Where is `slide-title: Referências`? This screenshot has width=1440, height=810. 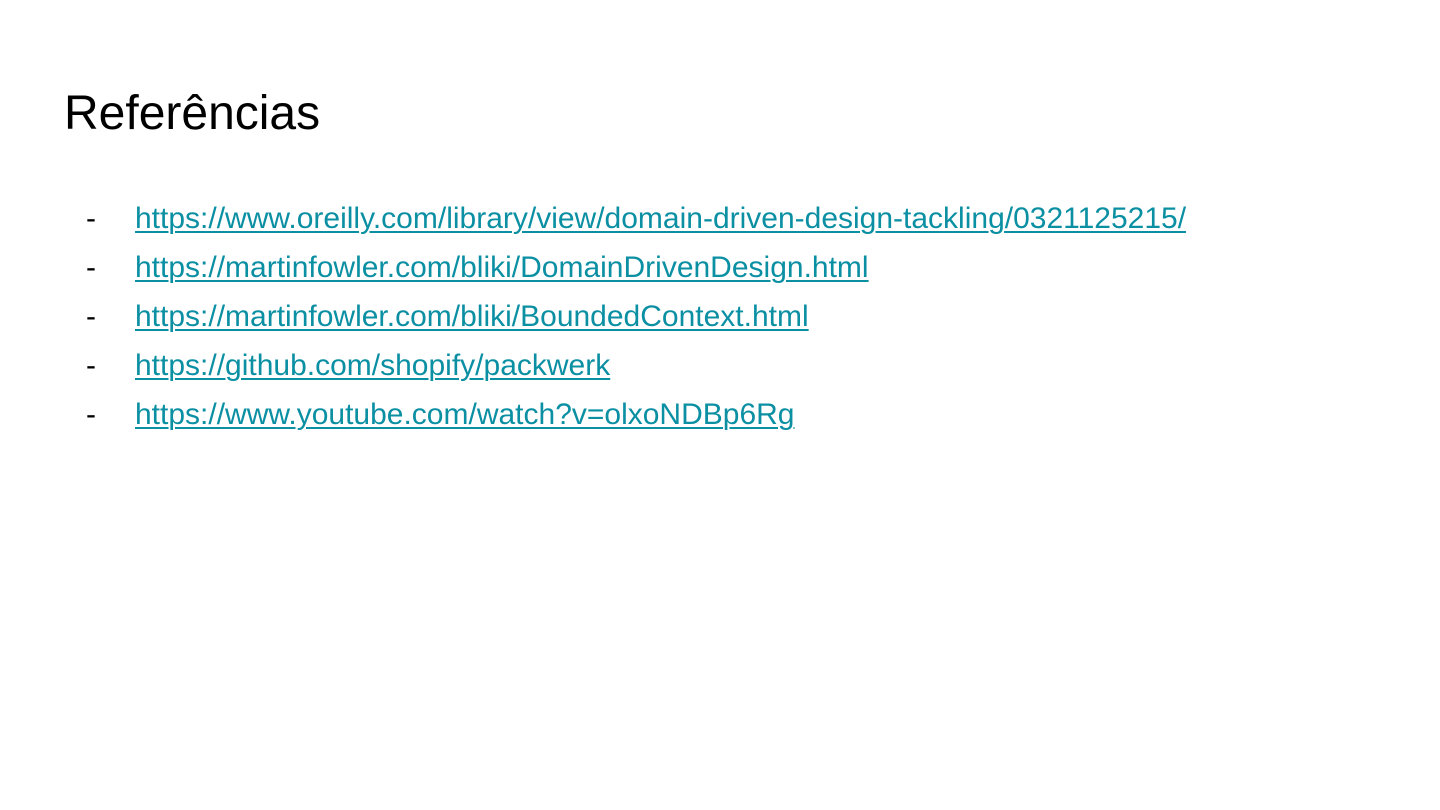 slide-title: Referências is located at coordinates (192, 113).